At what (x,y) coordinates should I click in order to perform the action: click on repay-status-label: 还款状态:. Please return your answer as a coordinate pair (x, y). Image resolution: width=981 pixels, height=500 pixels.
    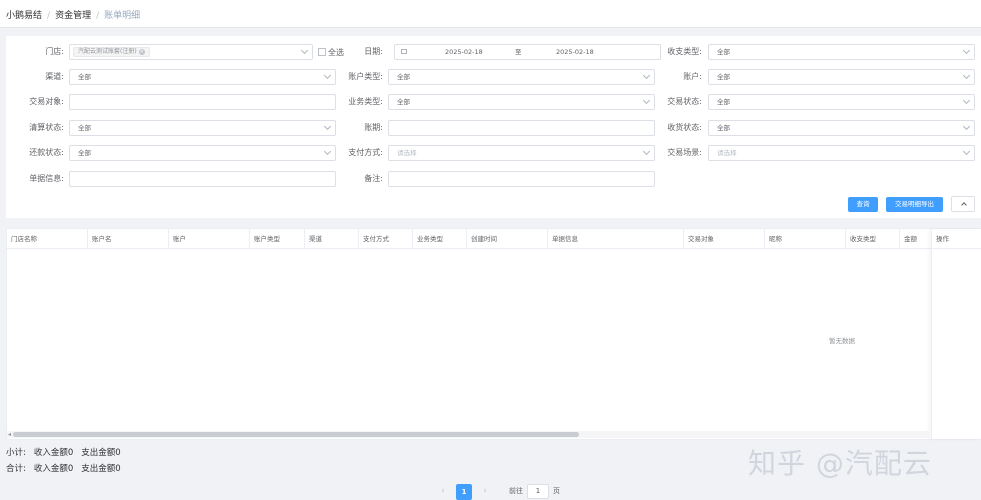
    Looking at the image, I should click on (46, 152).